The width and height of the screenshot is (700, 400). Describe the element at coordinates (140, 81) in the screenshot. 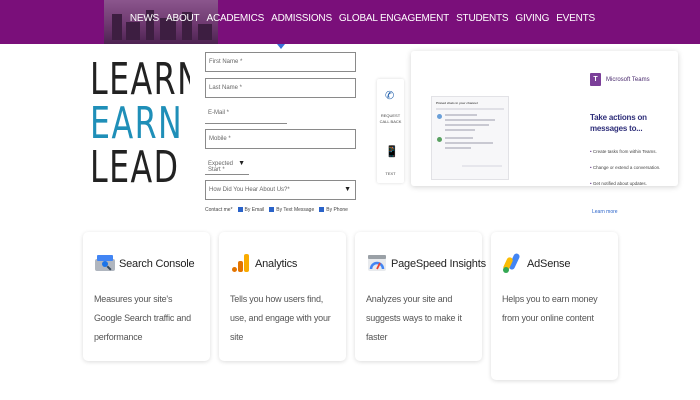

I see `slogan-learn: LEARN` at that location.